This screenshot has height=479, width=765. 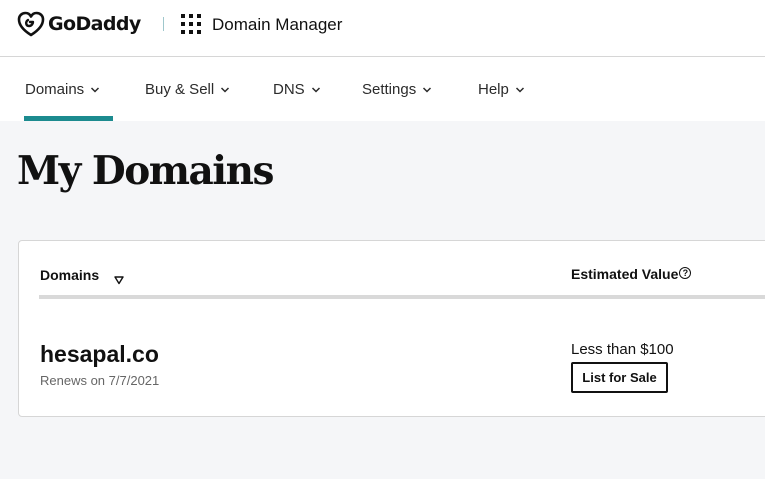 What do you see at coordinates (191, 24) in the screenshot?
I see `grid-icon` at bounding box center [191, 24].